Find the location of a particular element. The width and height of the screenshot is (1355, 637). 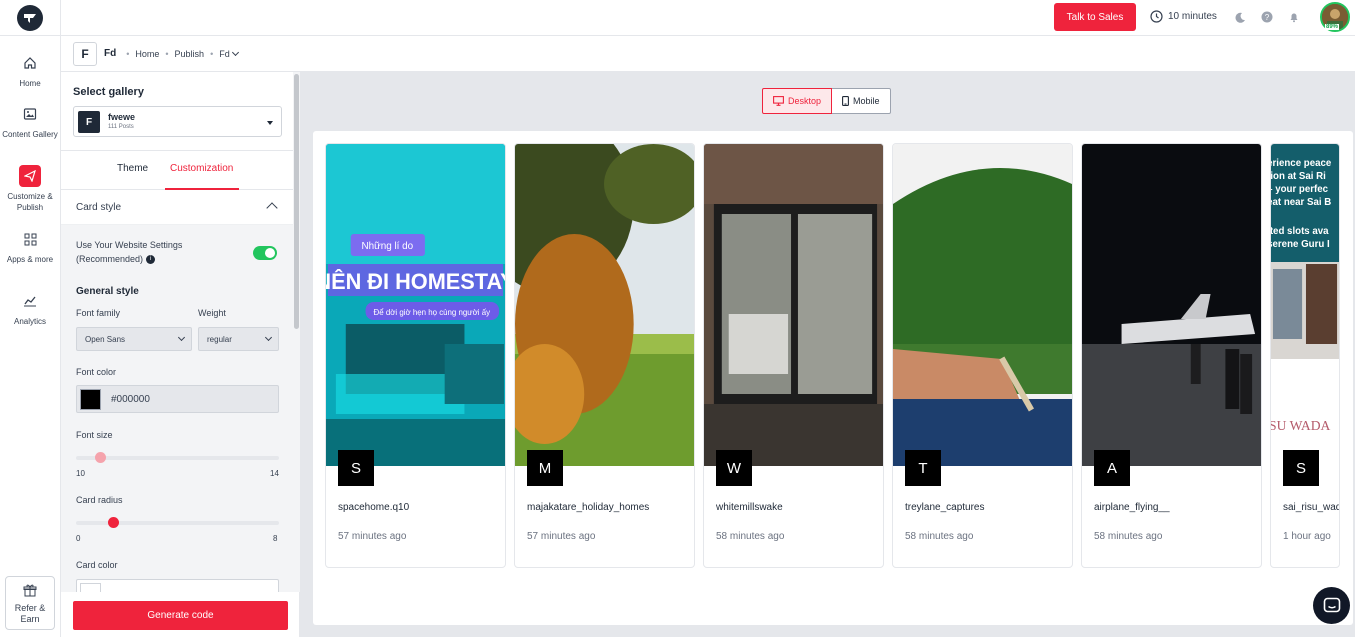

card-username: treylane_captures is located at coordinates (945, 507).